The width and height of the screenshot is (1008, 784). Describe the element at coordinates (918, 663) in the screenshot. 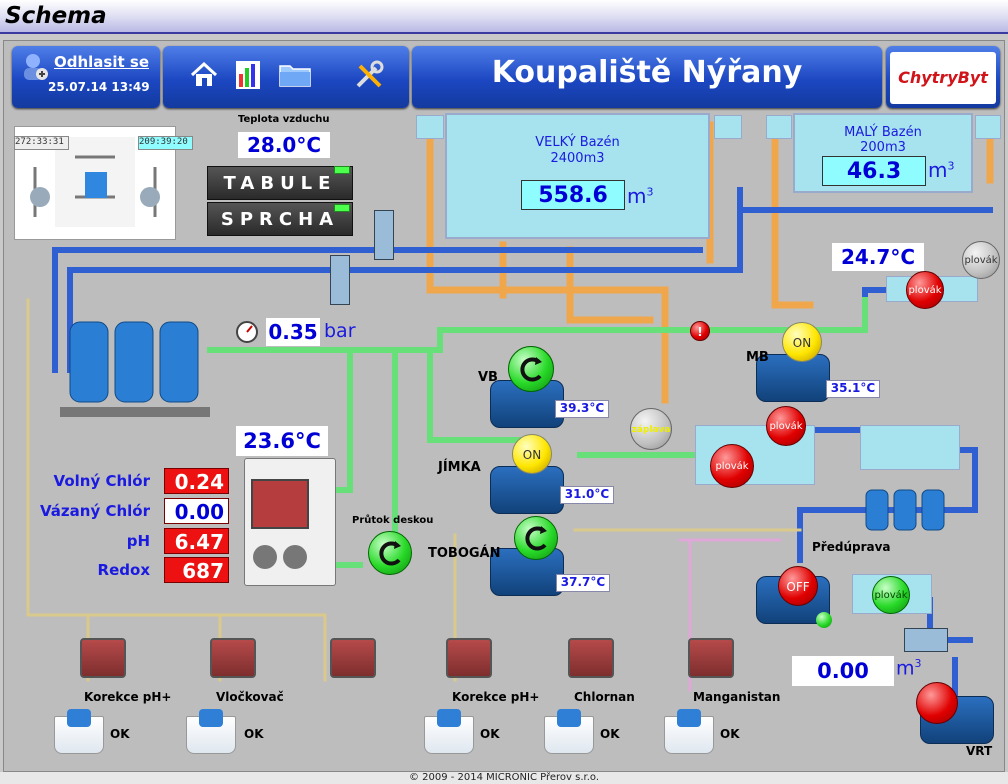

I see `vrt-unit-sup: 3` at that location.